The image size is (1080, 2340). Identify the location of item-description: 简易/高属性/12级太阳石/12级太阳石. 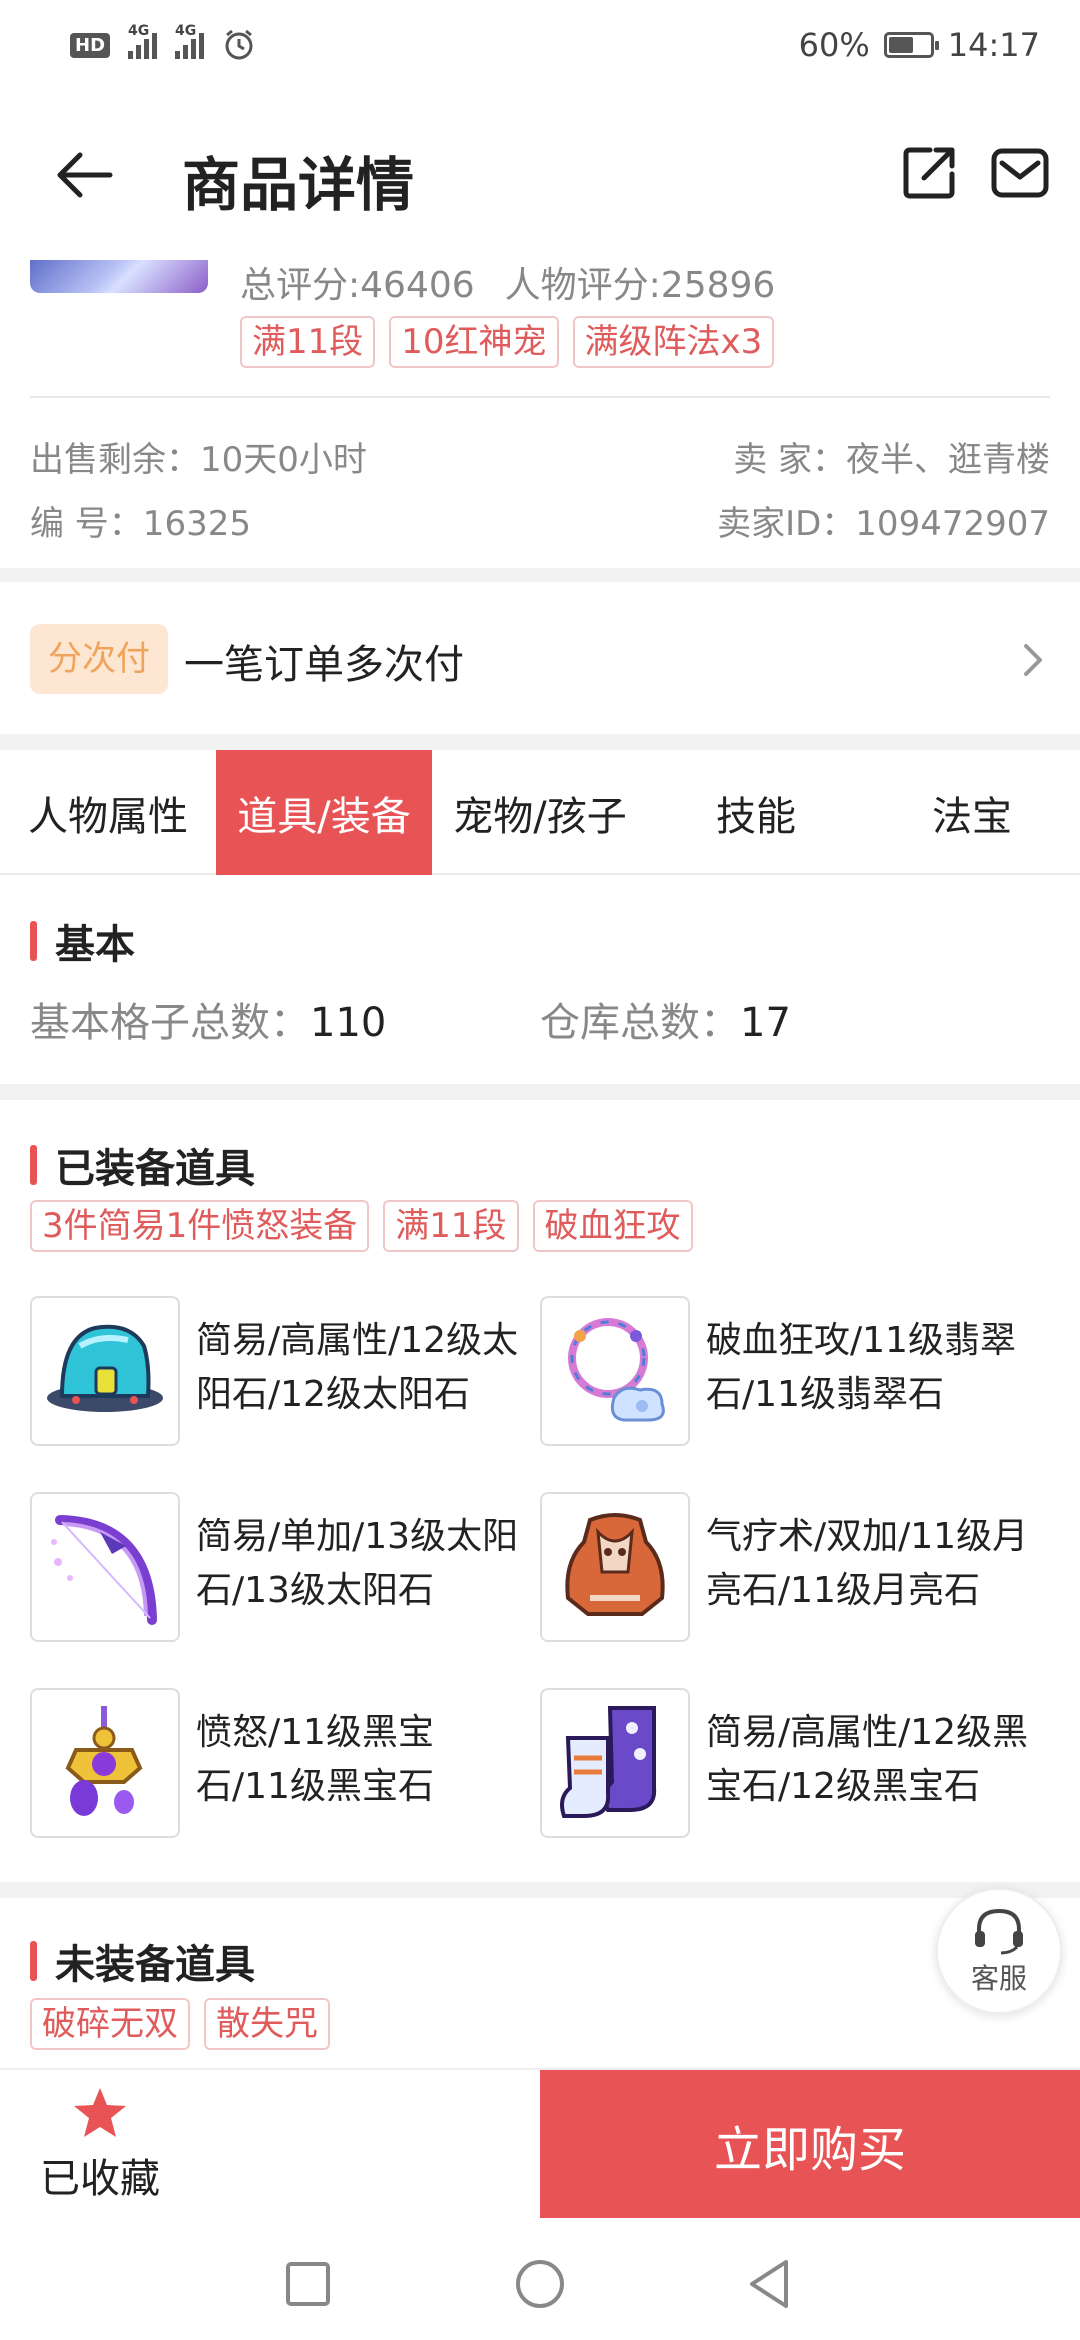
(357, 1367).